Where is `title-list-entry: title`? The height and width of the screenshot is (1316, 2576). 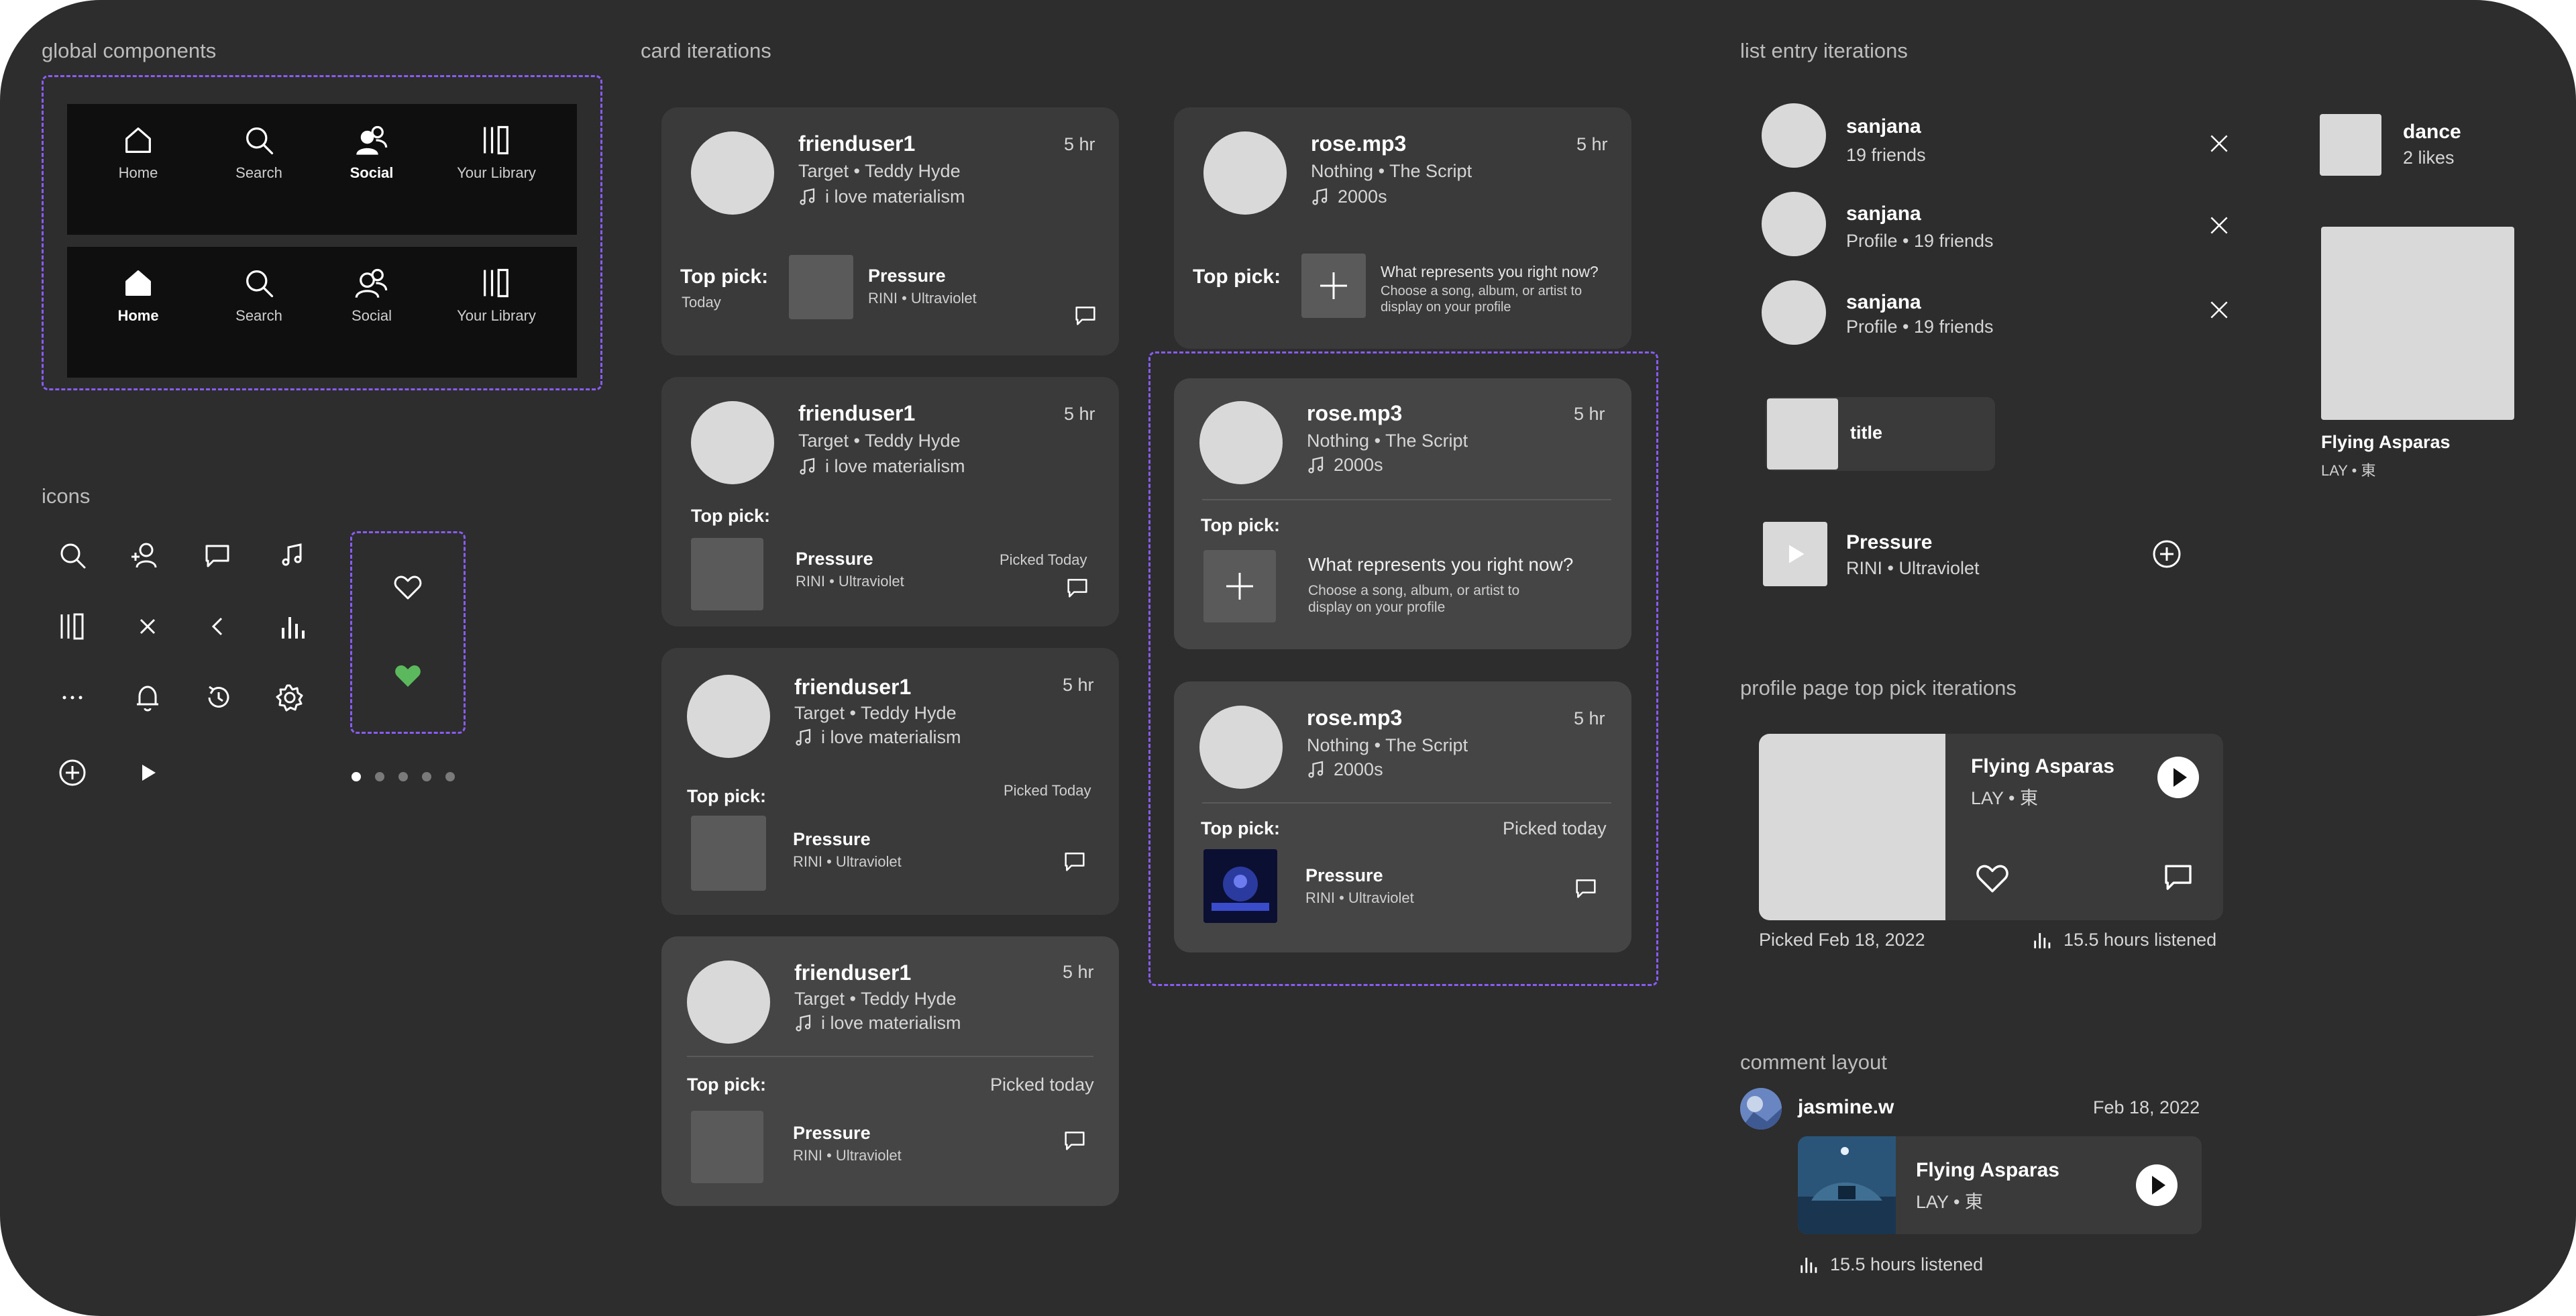 title-list-entry: title is located at coordinates (1880, 434).